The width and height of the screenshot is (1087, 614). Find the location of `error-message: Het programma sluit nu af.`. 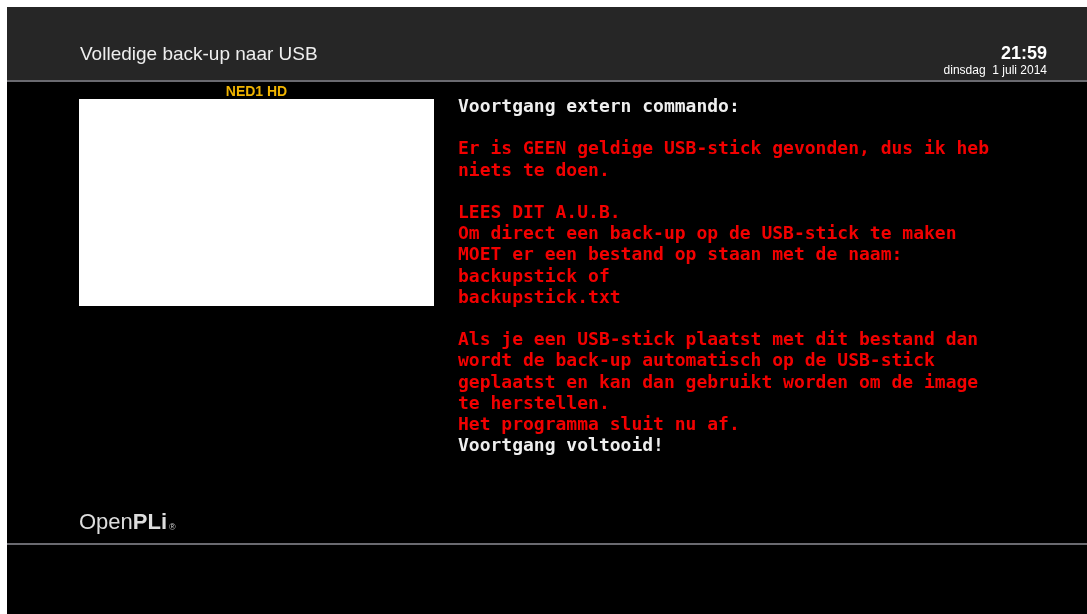

error-message: Het programma sluit nu af. is located at coordinates (599, 424).